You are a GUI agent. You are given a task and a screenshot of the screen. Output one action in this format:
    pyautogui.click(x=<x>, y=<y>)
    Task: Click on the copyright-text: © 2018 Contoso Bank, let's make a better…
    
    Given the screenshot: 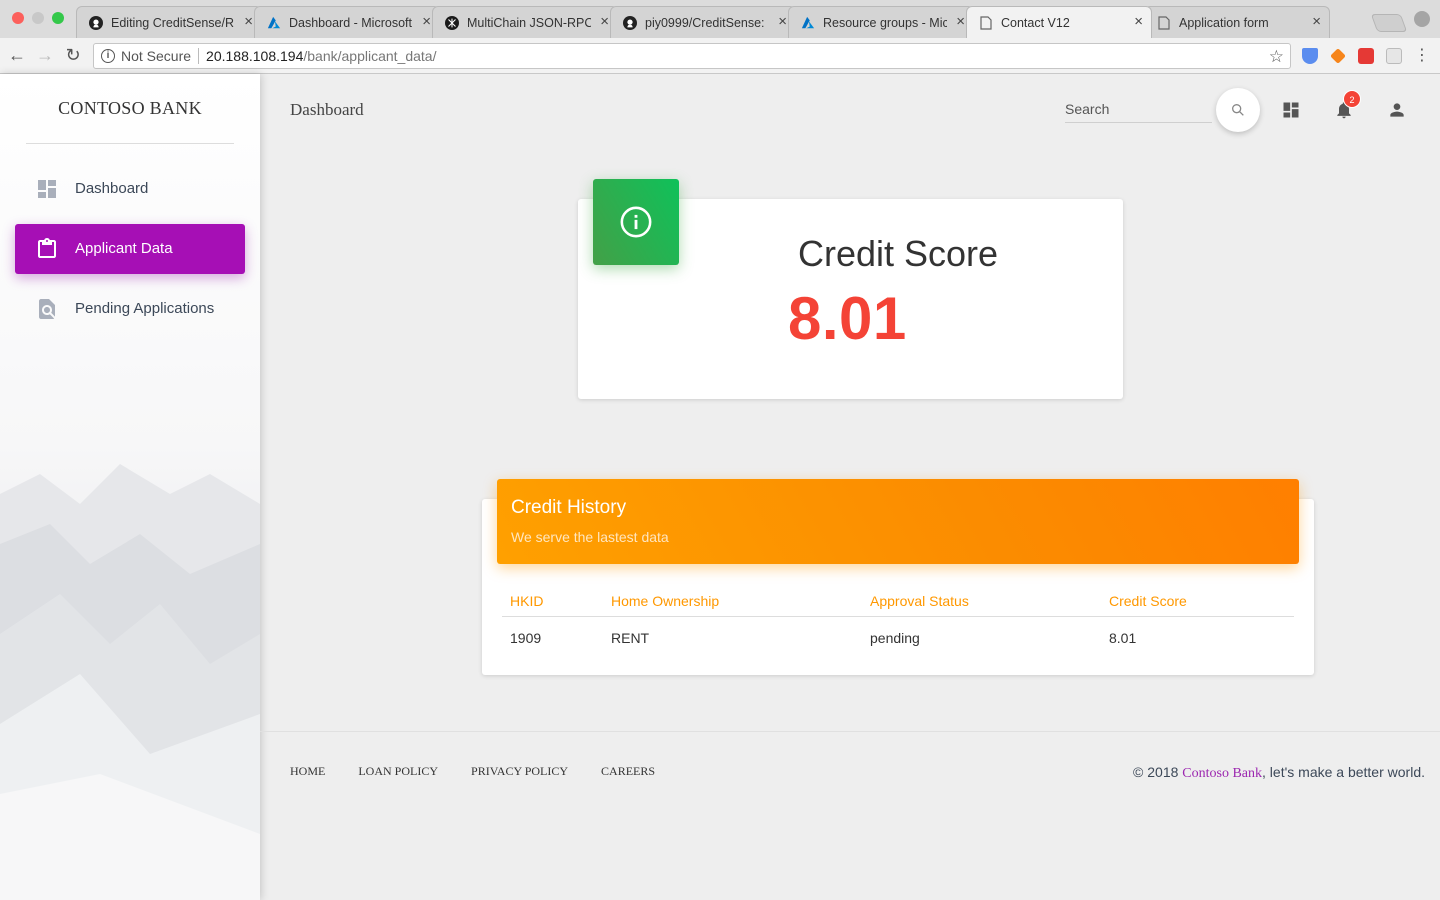 What is the action you would take?
    pyautogui.click(x=1279, y=773)
    